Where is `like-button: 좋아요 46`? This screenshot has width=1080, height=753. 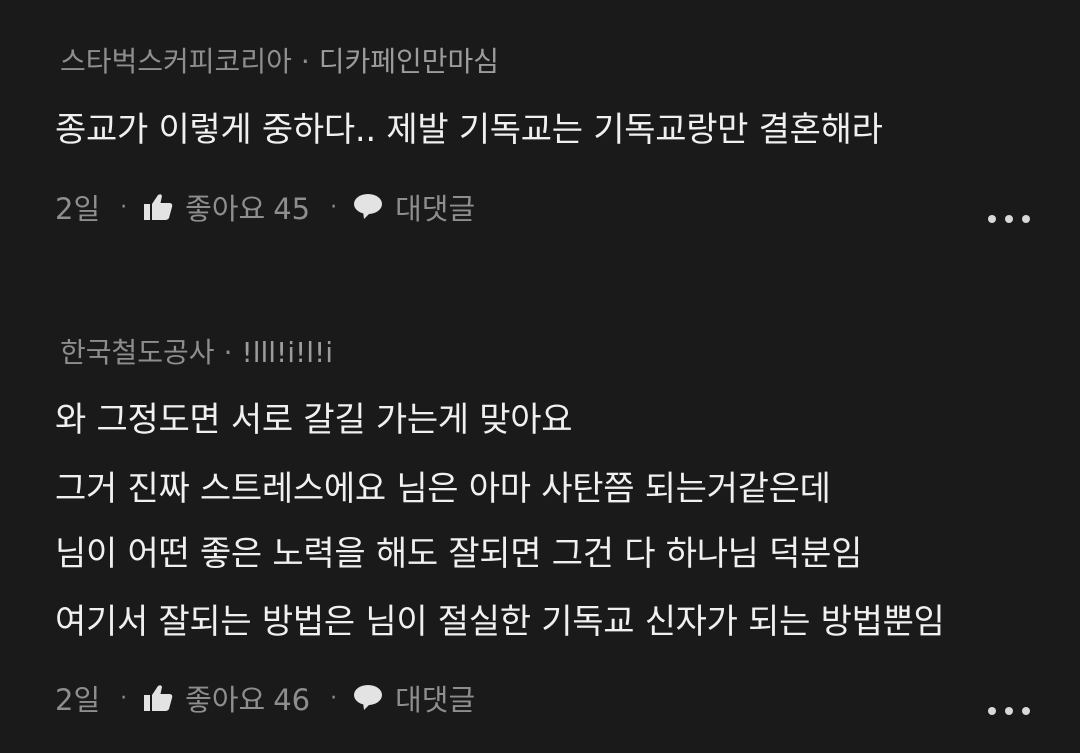
like-button: 좋아요 46 is located at coordinates (247, 698).